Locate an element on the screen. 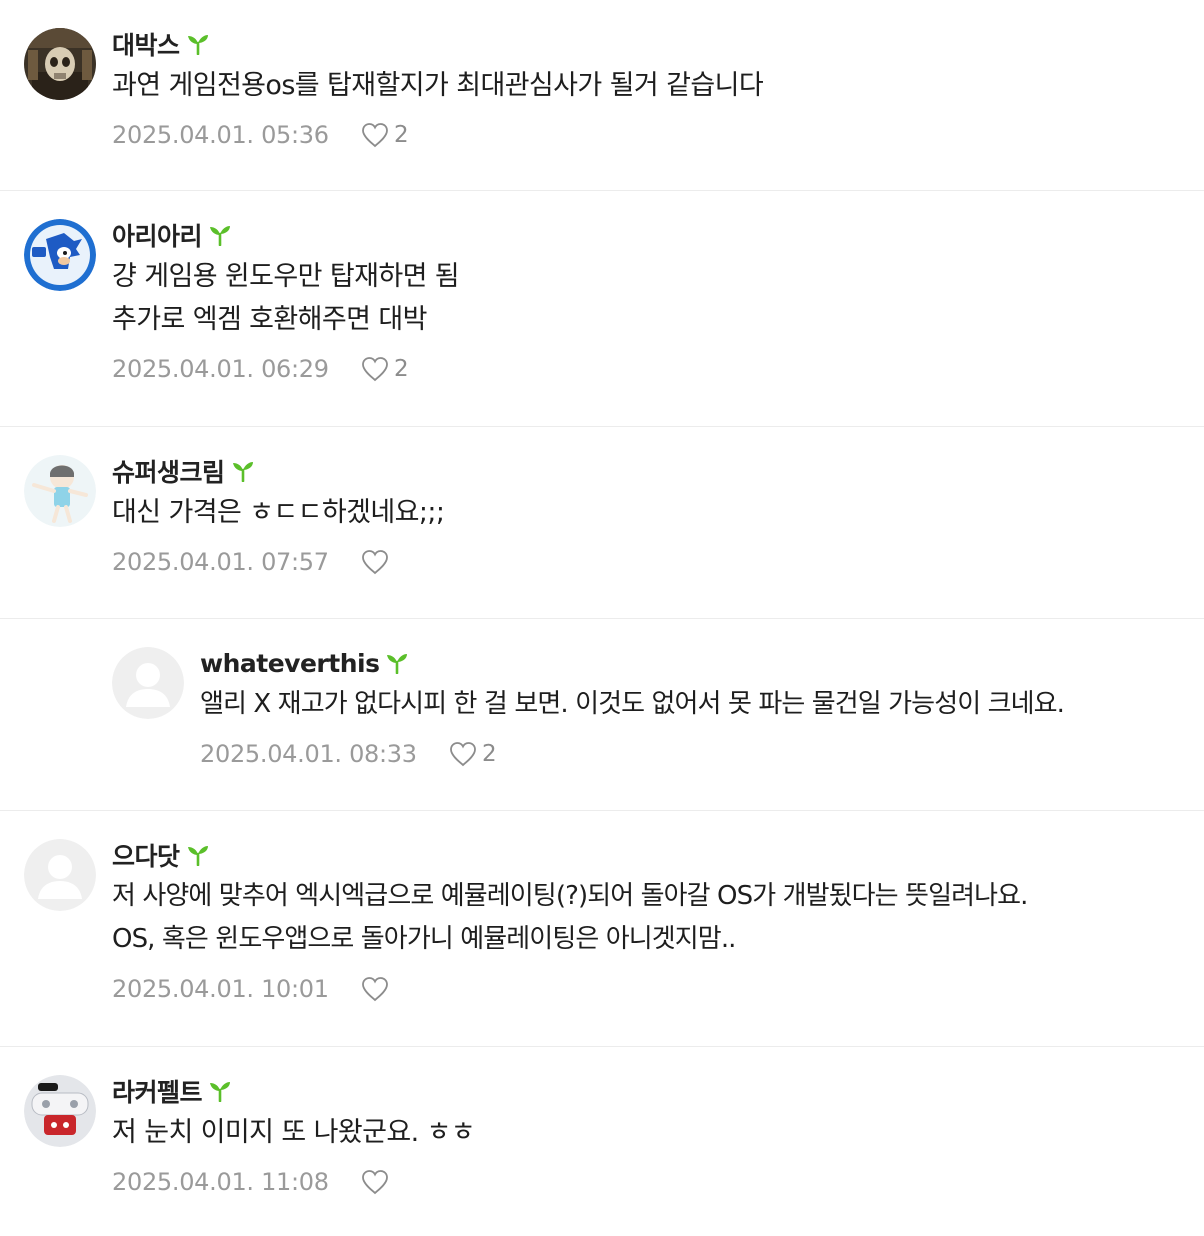 Image resolution: width=1204 pixels, height=1236 pixels. comment-line: 저 눈치 이미지 또 나왔군요. ㅎㅎ is located at coordinates (294, 1132).